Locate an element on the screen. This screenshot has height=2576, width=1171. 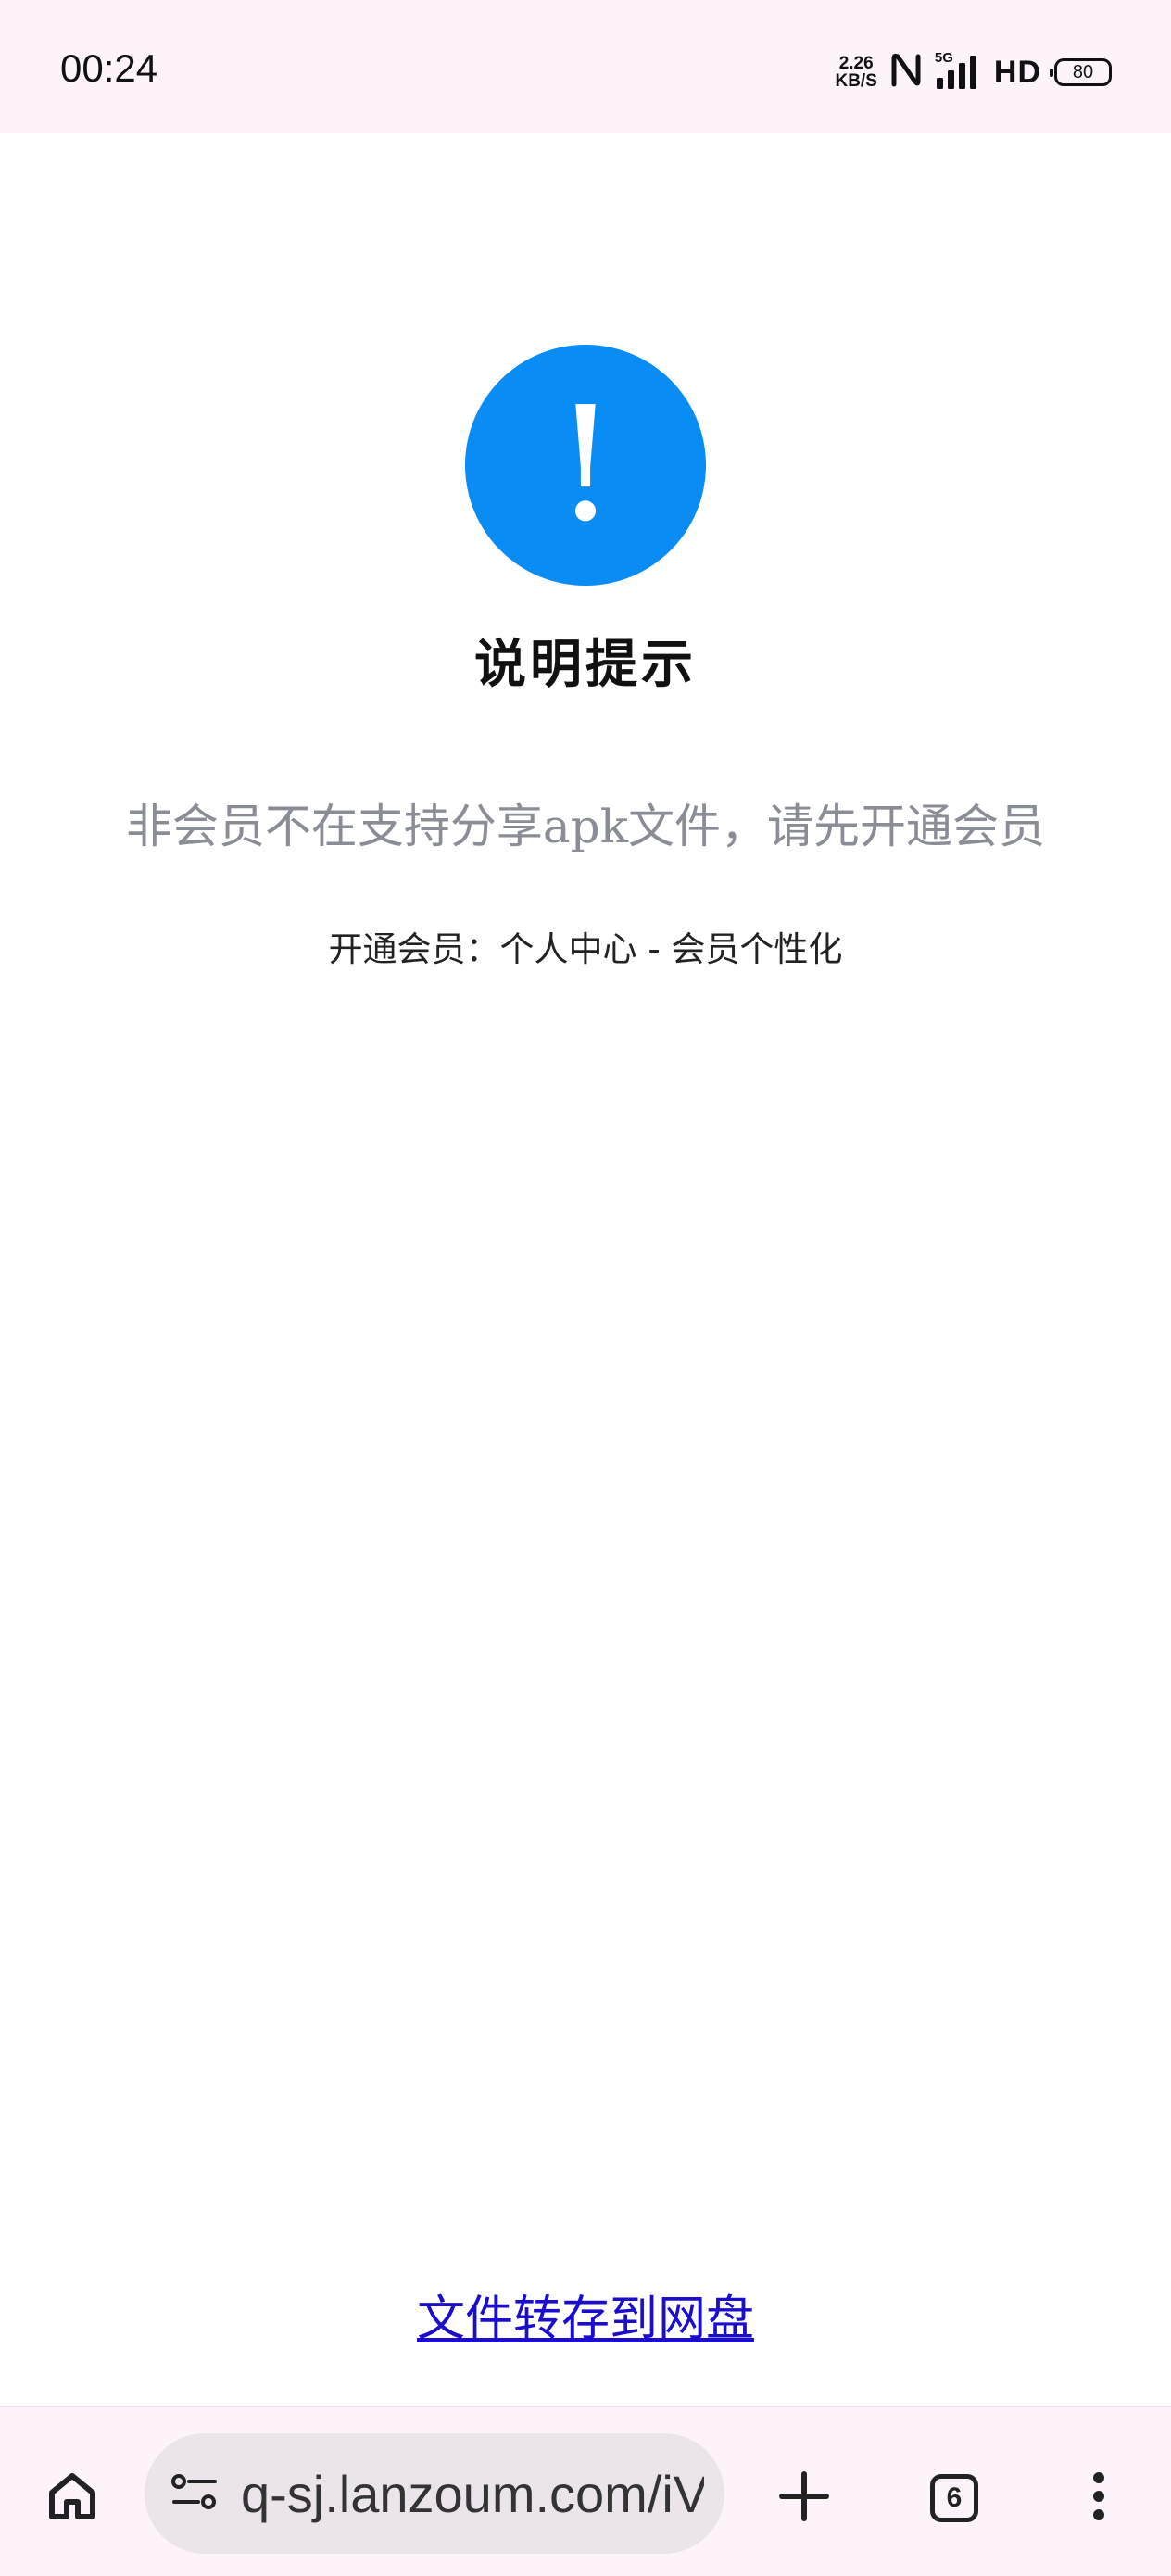
browser-toolbar: q-sj.lanzoum.com/iV 6 is located at coordinates (585, 2491).